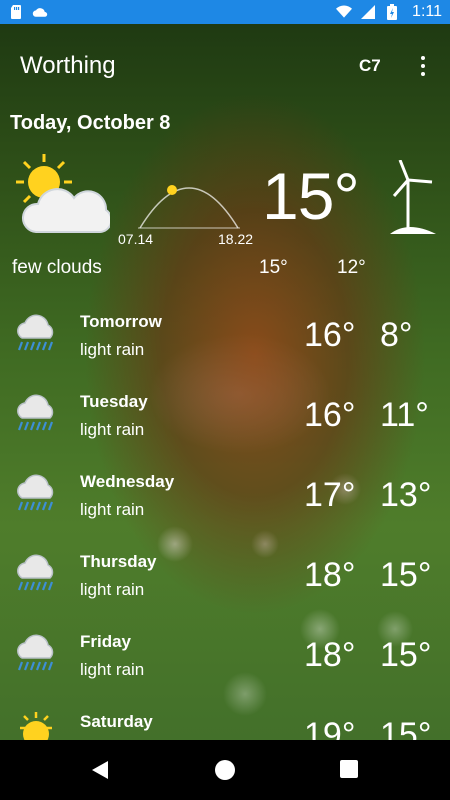 This screenshot has width=450, height=800. What do you see at coordinates (225, 66) in the screenshot?
I see `app-bar: Worthing C7` at bounding box center [225, 66].